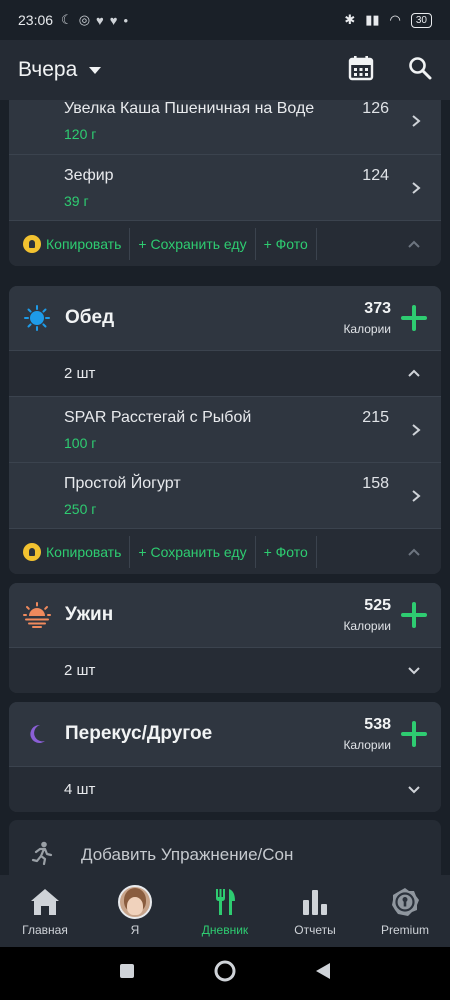 The height and width of the screenshot is (1000, 450). Describe the element at coordinates (37, 318) in the screenshot. I see `sun-icon` at that location.